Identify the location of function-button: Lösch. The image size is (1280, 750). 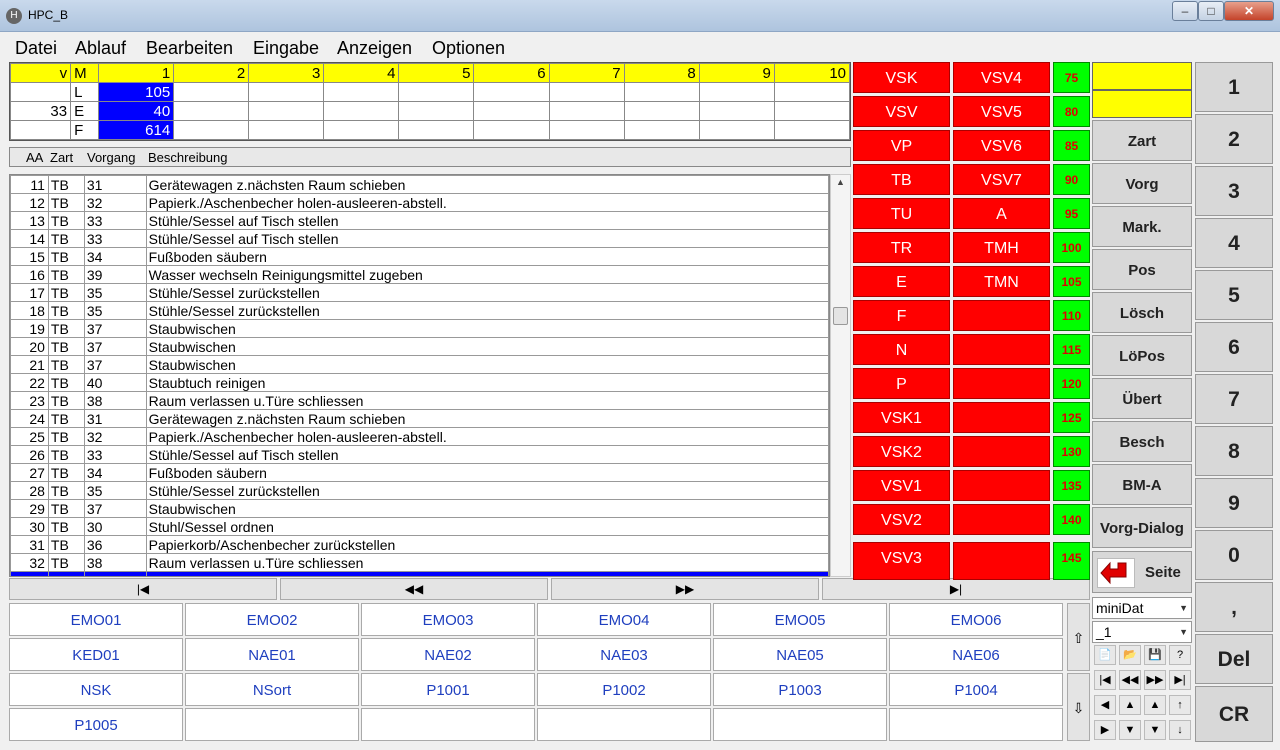
(1142, 312).